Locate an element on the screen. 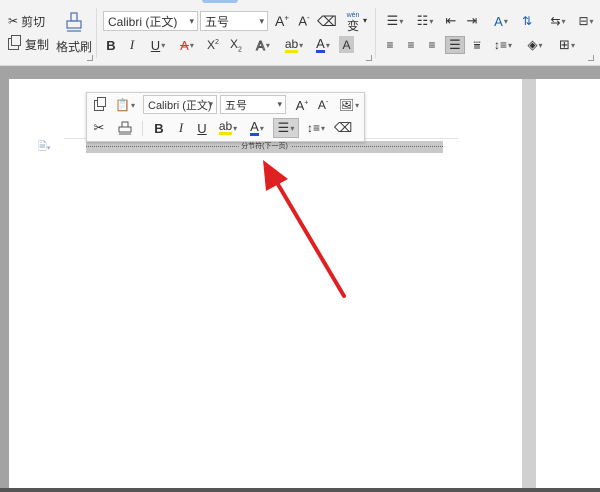 This screenshot has height=492, width=600. font-launcher is located at coordinates (369, 58).